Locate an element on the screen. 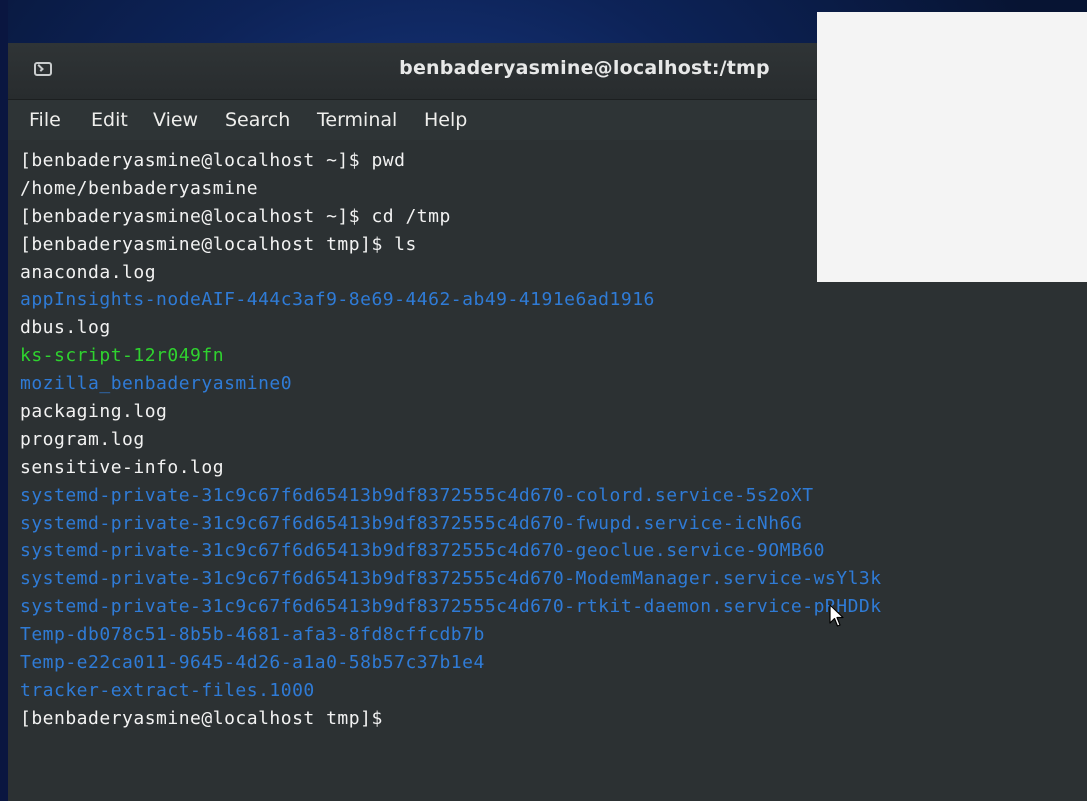 The image size is (1087, 801). menu-terminal: Terminal is located at coordinates (357, 120).